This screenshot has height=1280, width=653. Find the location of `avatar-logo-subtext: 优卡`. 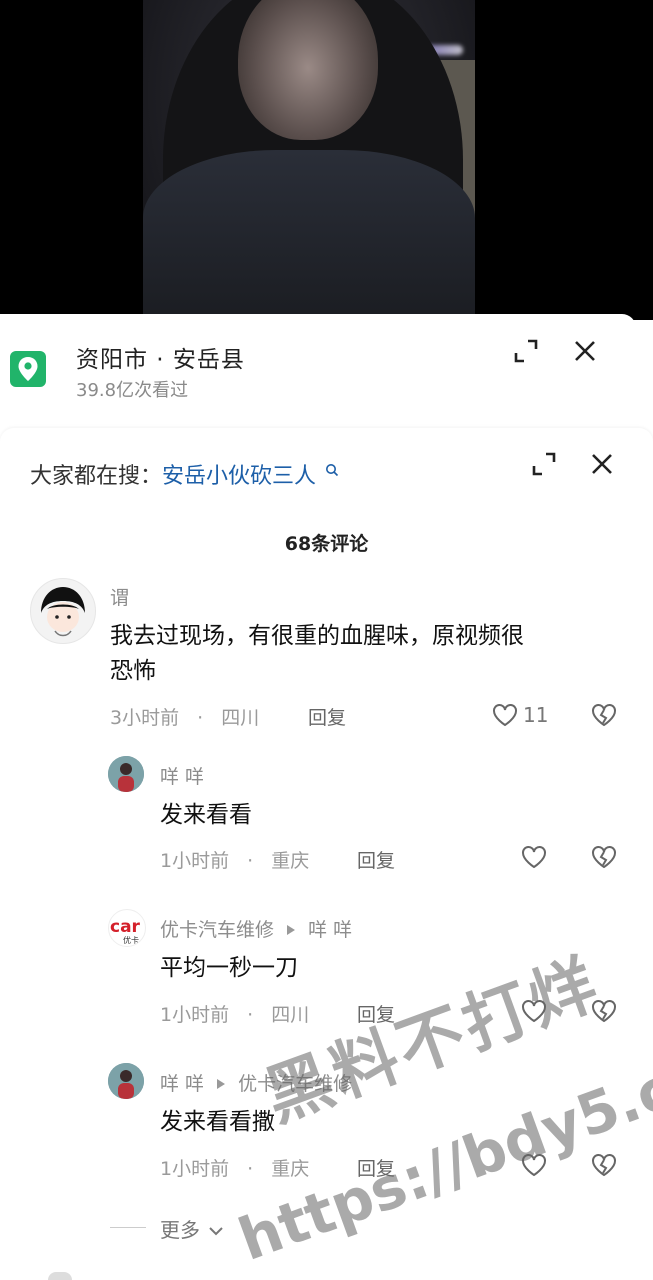

avatar-logo-subtext: 优卡 is located at coordinates (131, 940).